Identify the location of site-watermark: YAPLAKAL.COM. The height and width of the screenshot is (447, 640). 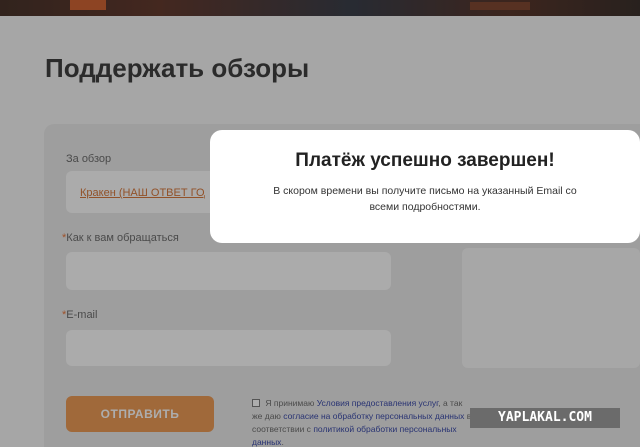
(545, 418).